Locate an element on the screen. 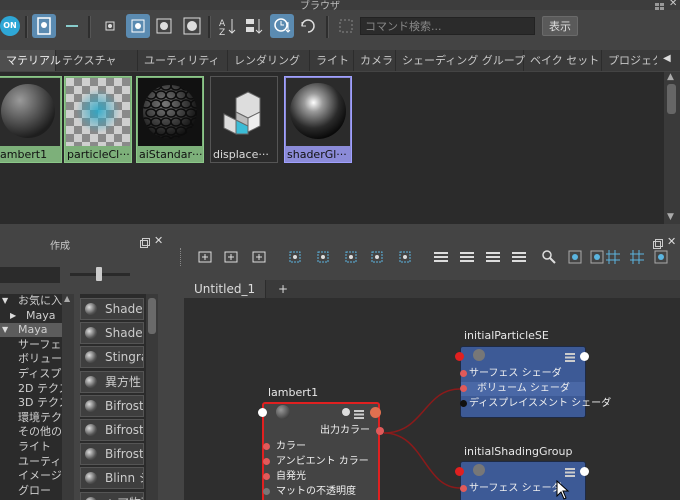 The width and height of the screenshot is (680, 500). node-type-item: Stingra is located at coordinates (112, 357).